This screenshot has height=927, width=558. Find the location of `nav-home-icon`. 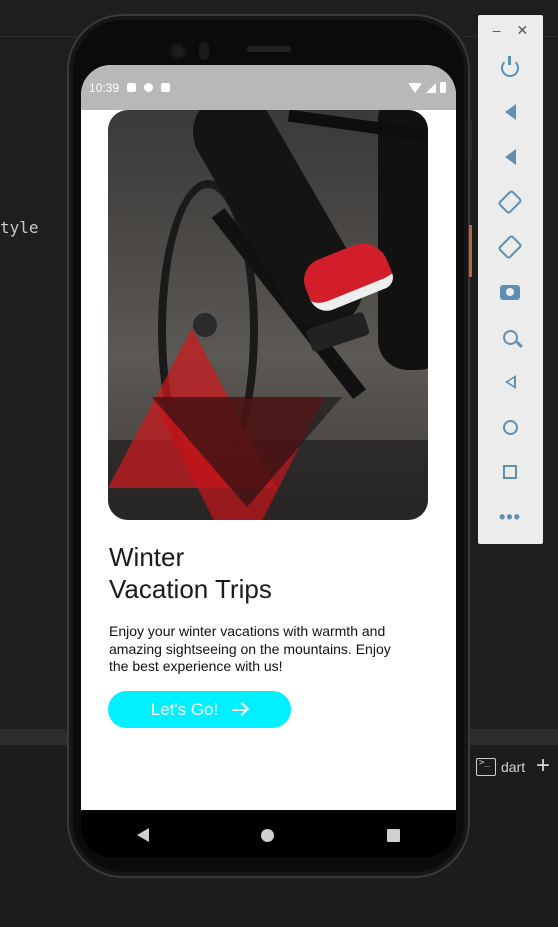

nav-home-icon is located at coordinates (268, 835).